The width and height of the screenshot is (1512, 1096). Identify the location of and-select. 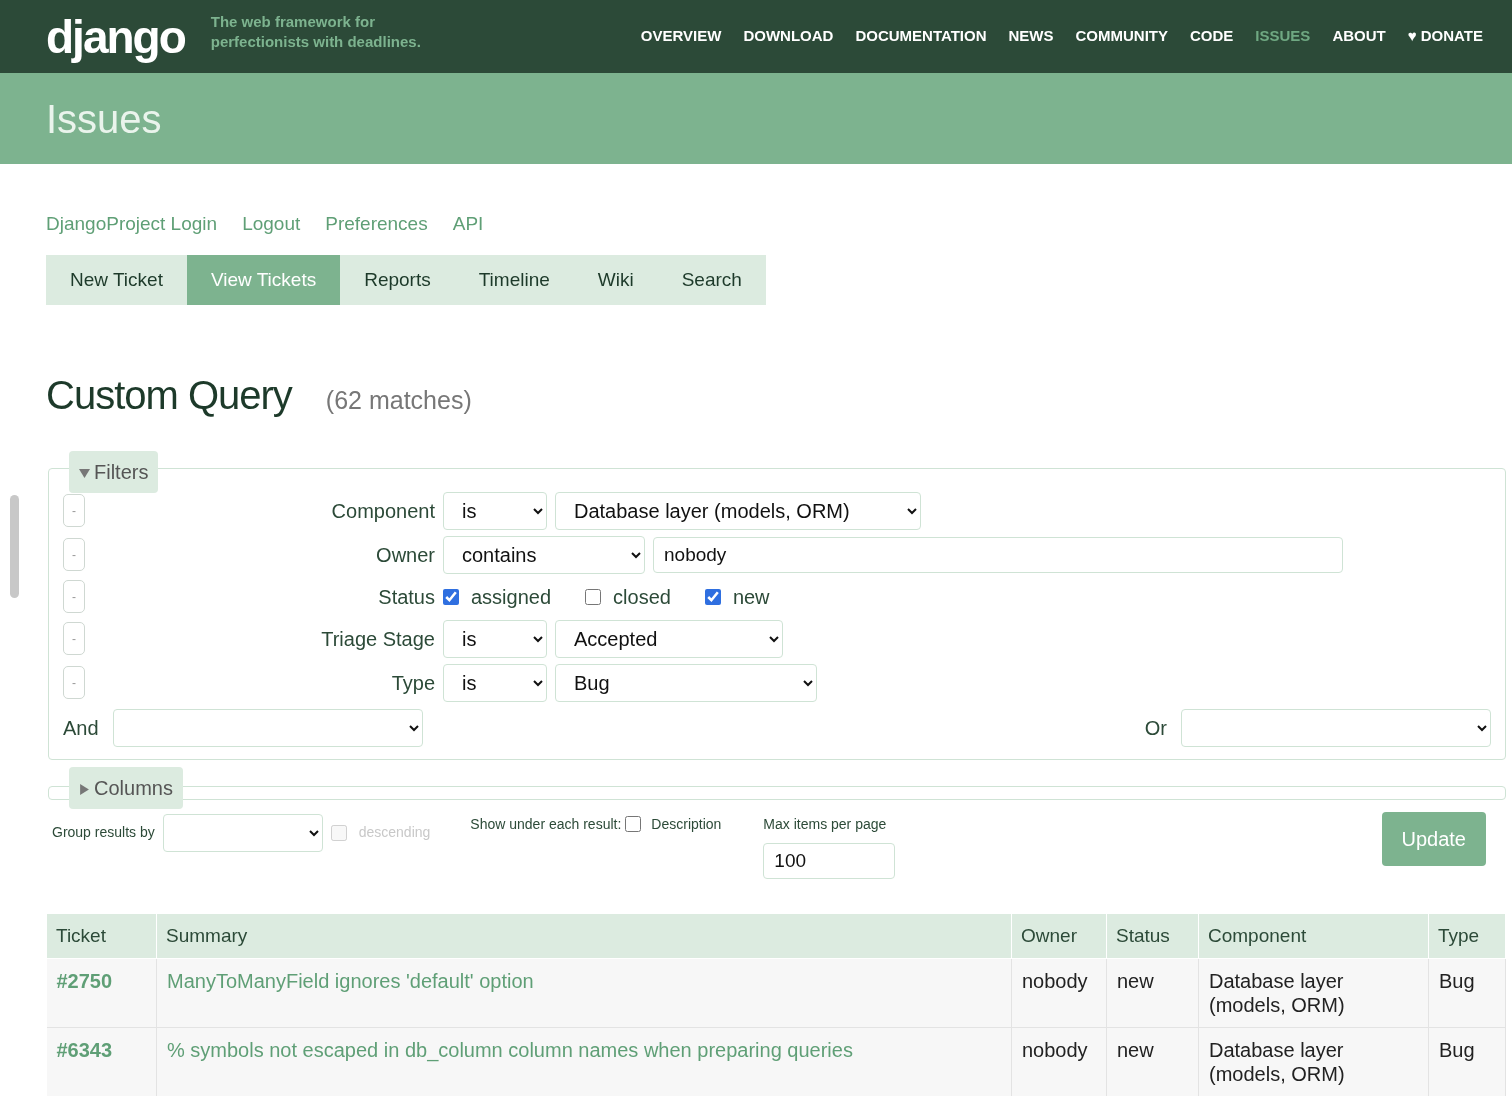
(267, 727).